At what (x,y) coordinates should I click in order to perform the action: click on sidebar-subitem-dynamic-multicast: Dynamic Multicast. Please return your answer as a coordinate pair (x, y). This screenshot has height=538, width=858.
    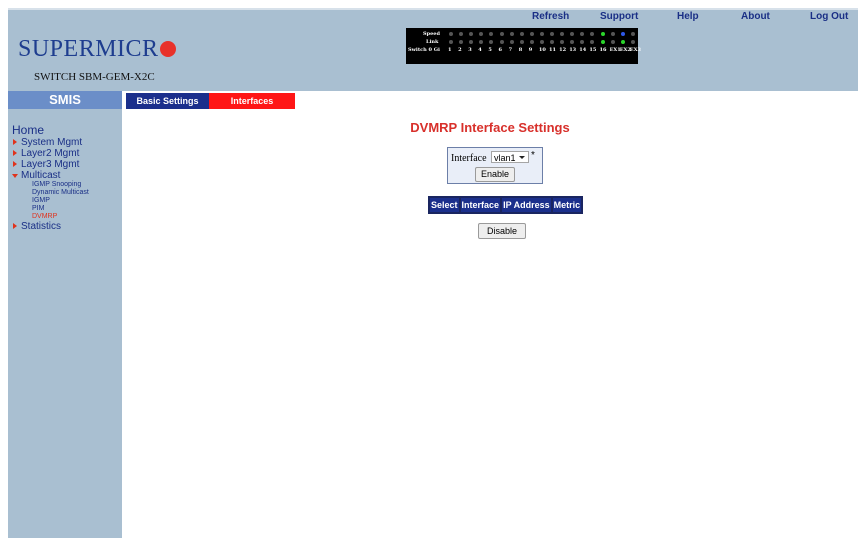
    Looking at the image, I should click on (50, 193).